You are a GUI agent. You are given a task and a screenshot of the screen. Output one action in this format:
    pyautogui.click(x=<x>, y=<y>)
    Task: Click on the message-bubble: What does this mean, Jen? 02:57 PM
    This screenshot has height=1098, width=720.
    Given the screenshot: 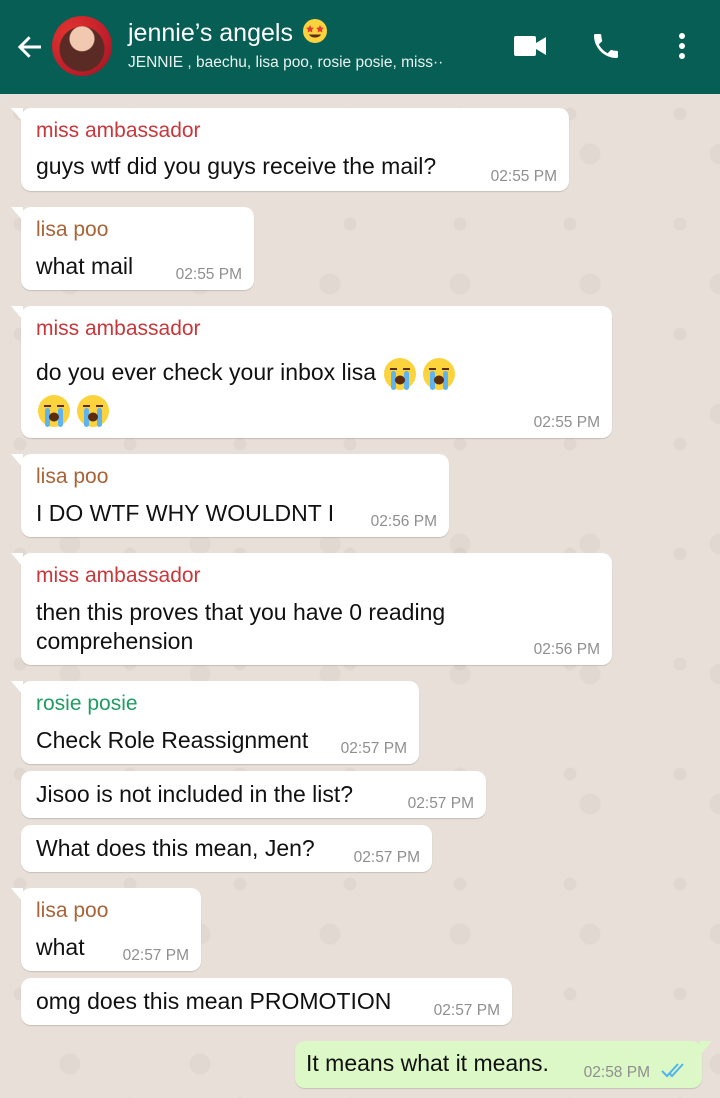 What is the action you would take?
    pyautogui.click(x=226, y=848)
    